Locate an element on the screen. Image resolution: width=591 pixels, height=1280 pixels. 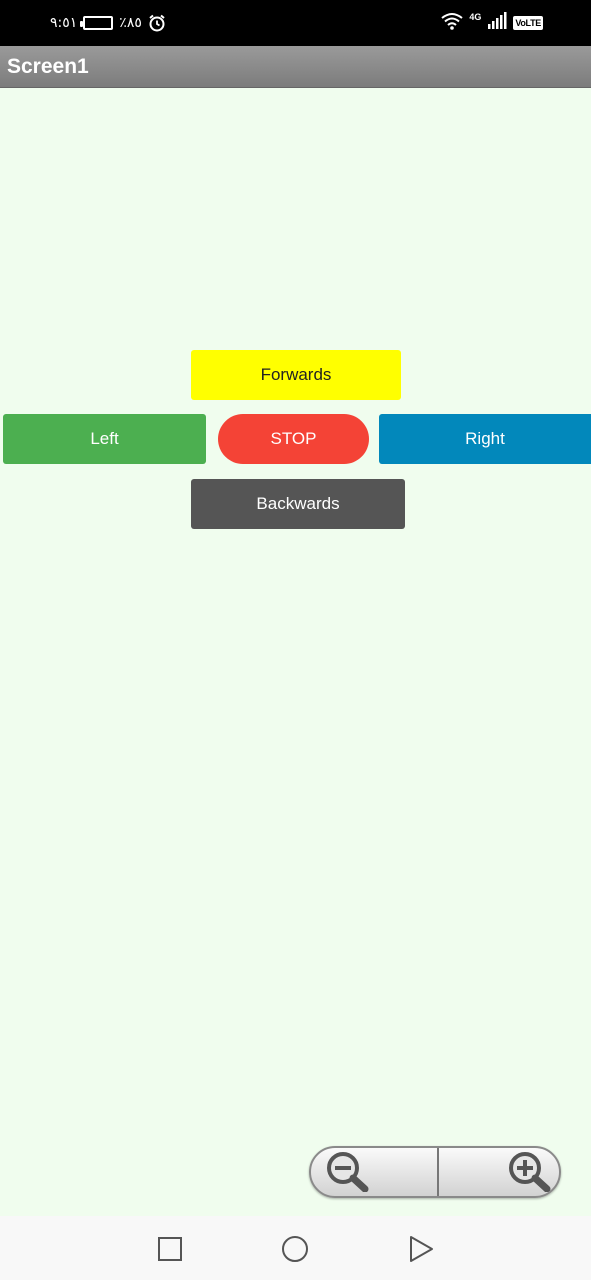
title-bar: Screen1 is located at coordinates (295, 67).